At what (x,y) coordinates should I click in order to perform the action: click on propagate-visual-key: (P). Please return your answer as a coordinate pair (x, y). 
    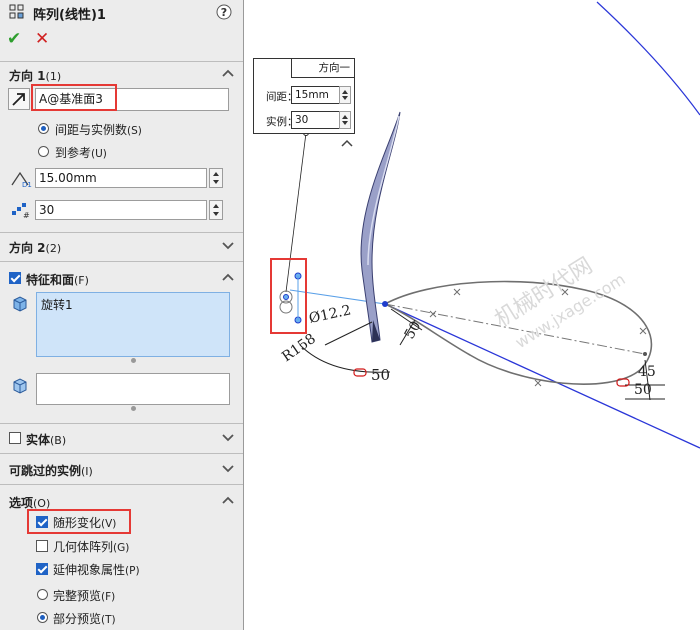
    Looking at the image, I should click on (132, 571).